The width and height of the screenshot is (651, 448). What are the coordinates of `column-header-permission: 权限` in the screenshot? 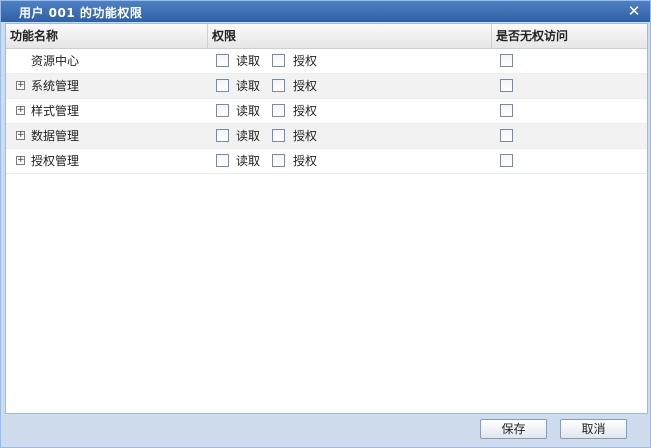 It's located at (350, 36).